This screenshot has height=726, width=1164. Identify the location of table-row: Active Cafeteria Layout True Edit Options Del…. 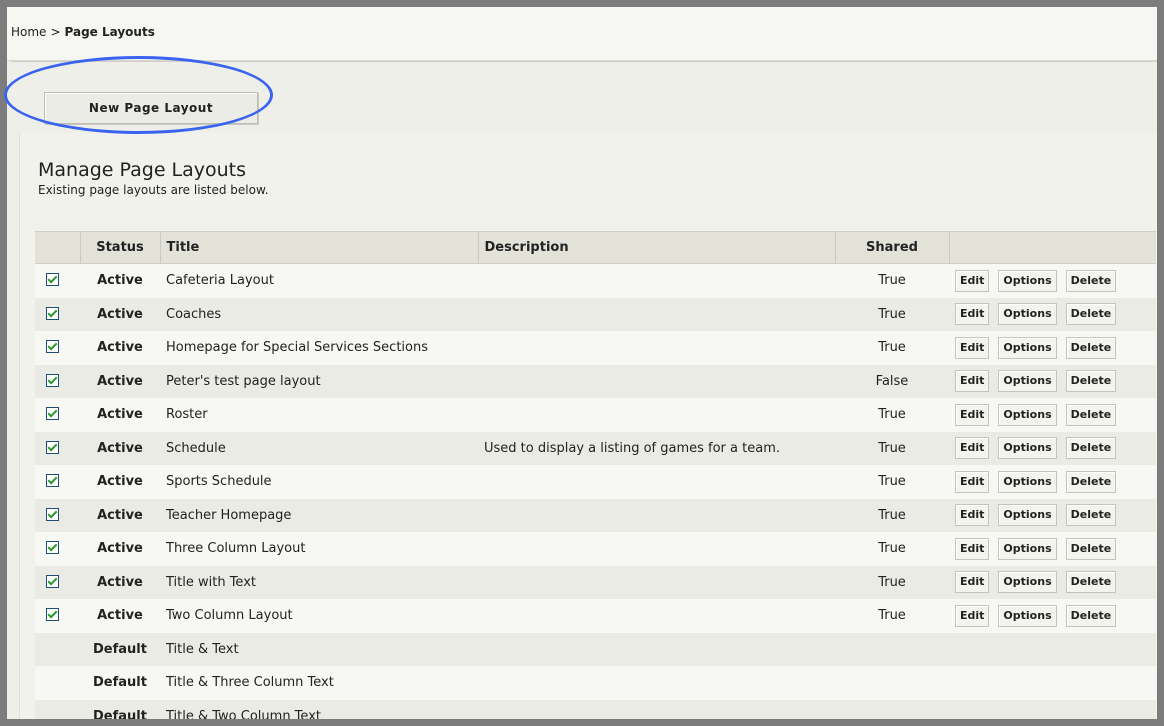
(595, 280).